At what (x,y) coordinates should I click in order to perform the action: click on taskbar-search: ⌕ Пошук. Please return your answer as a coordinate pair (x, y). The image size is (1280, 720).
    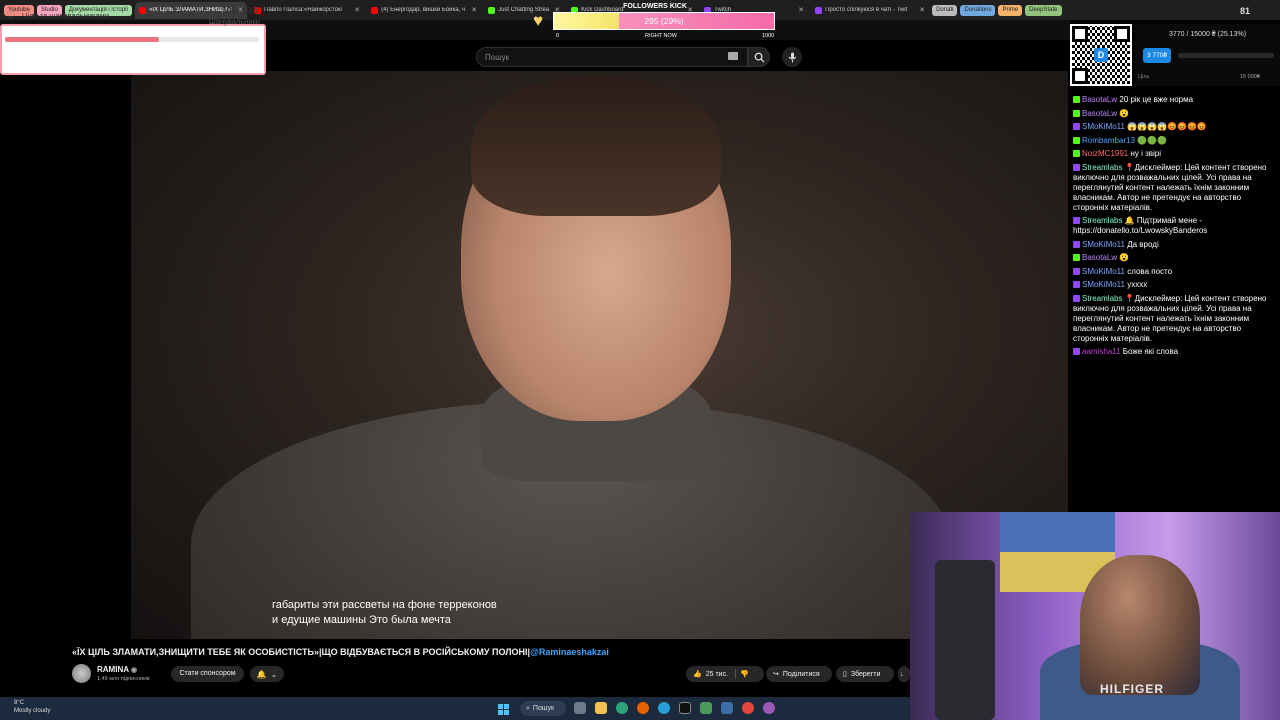
    Looking at the image, I should click on (543, 708).